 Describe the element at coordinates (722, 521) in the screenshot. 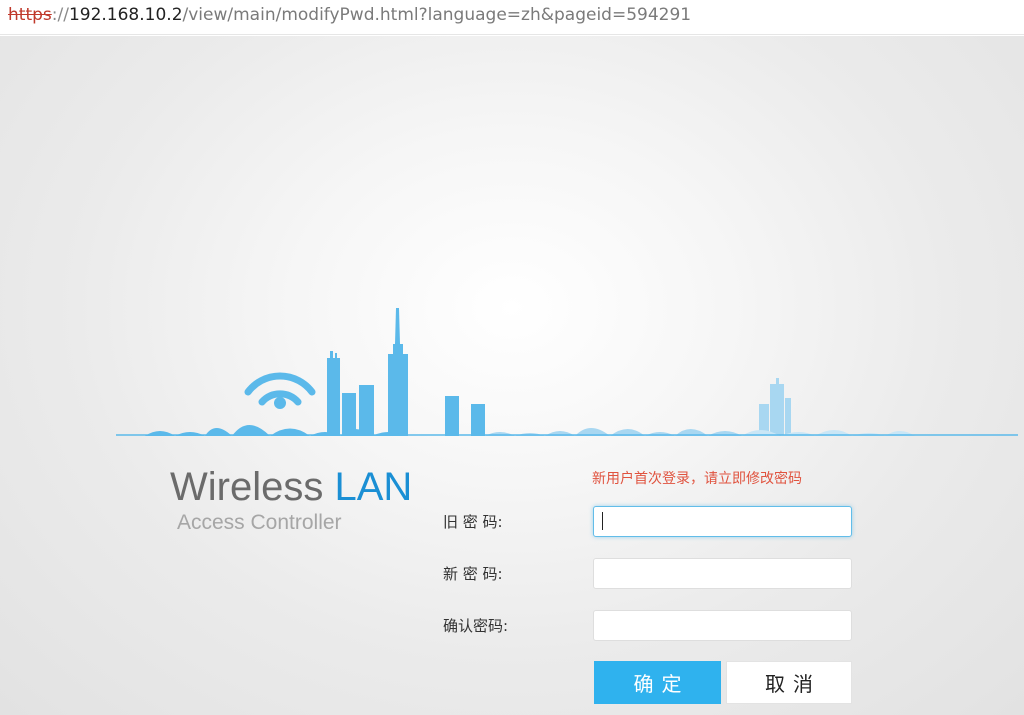

I see `old-password-input` at that location.